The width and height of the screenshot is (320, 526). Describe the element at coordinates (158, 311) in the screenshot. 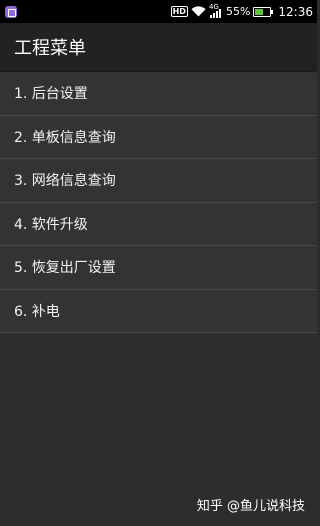

I see `menu-item-recharge: 6. 补电` at that location.